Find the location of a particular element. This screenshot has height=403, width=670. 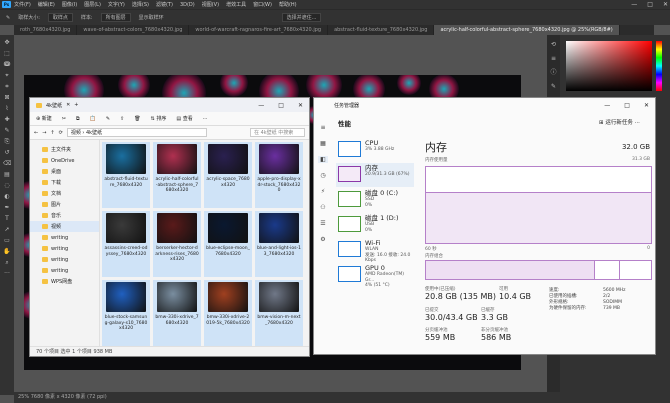

sample-size-select: 取样点 is located at coordinates (60, 17).